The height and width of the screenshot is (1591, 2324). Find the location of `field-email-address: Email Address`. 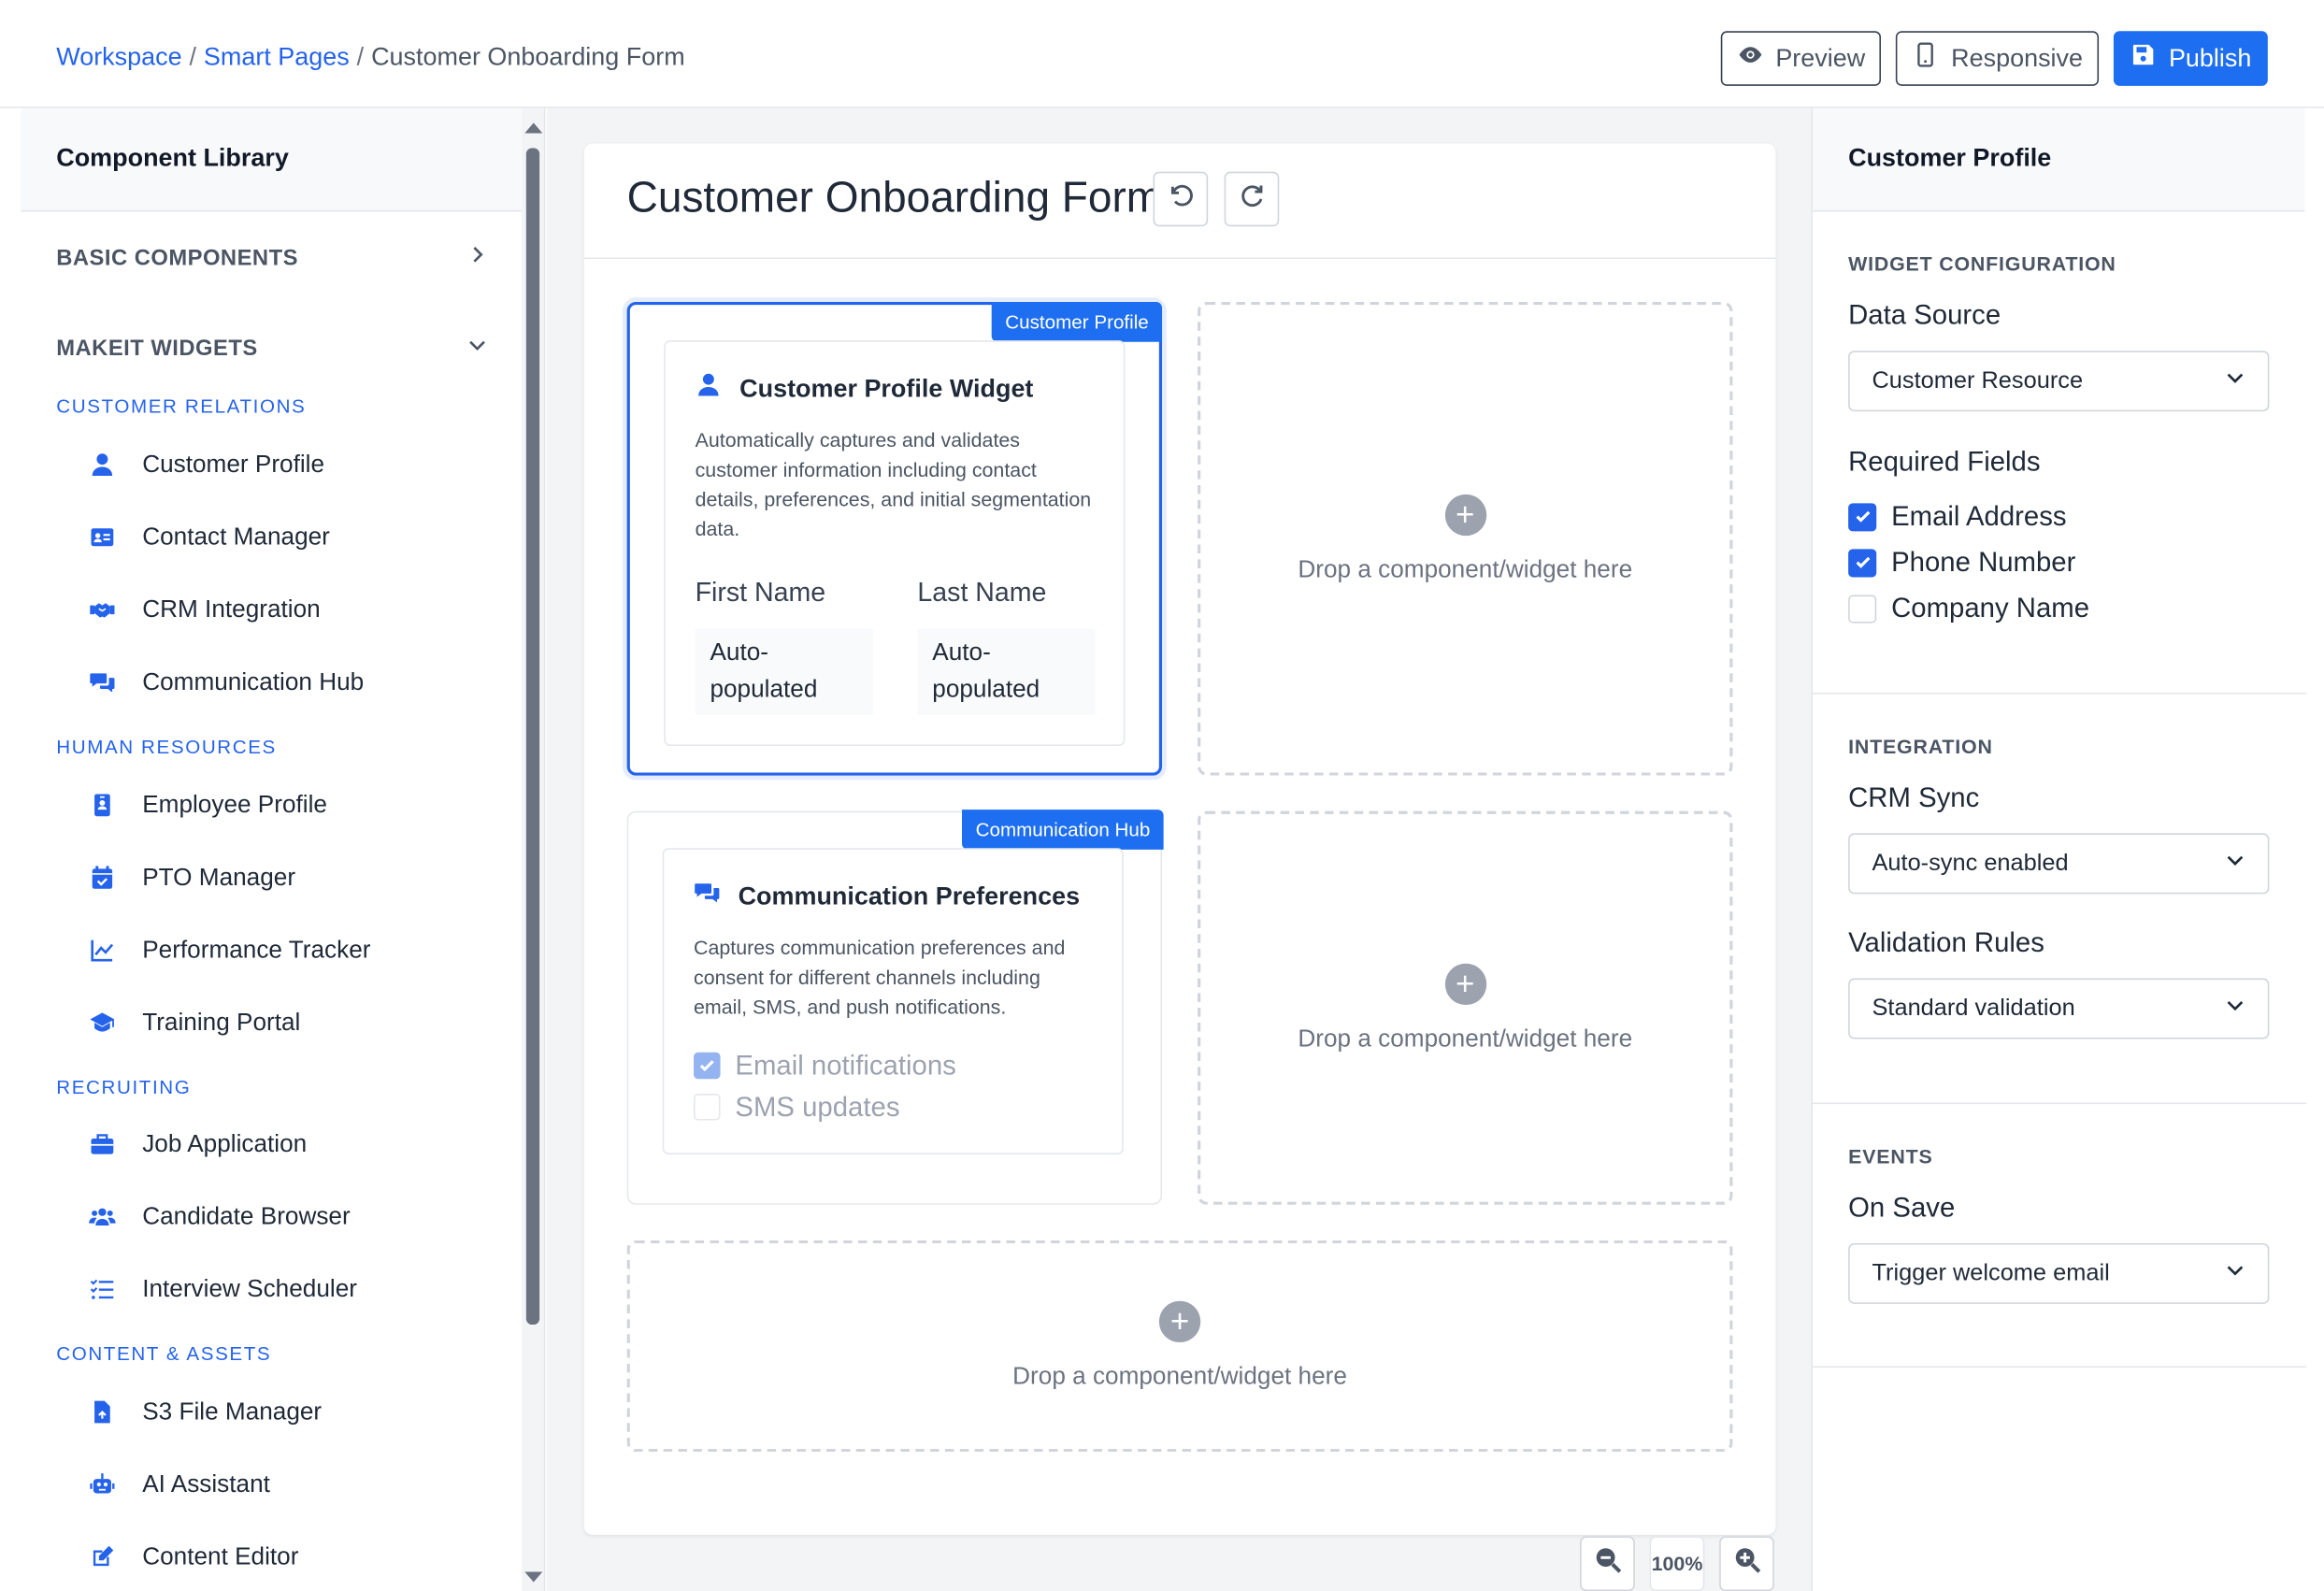

field-email-address: Email Address is located at coordinates (1957, 516).